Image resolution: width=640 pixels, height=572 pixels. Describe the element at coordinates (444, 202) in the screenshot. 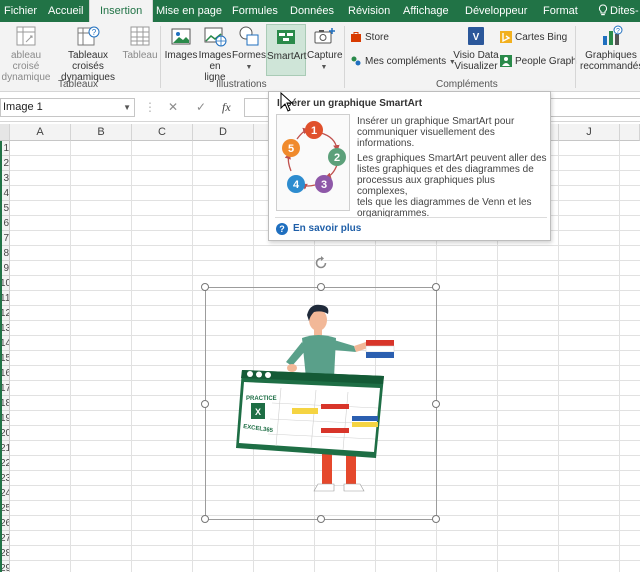

I see `tooltip-text-line: tels que les diagrammes de Venn et les` at that location.